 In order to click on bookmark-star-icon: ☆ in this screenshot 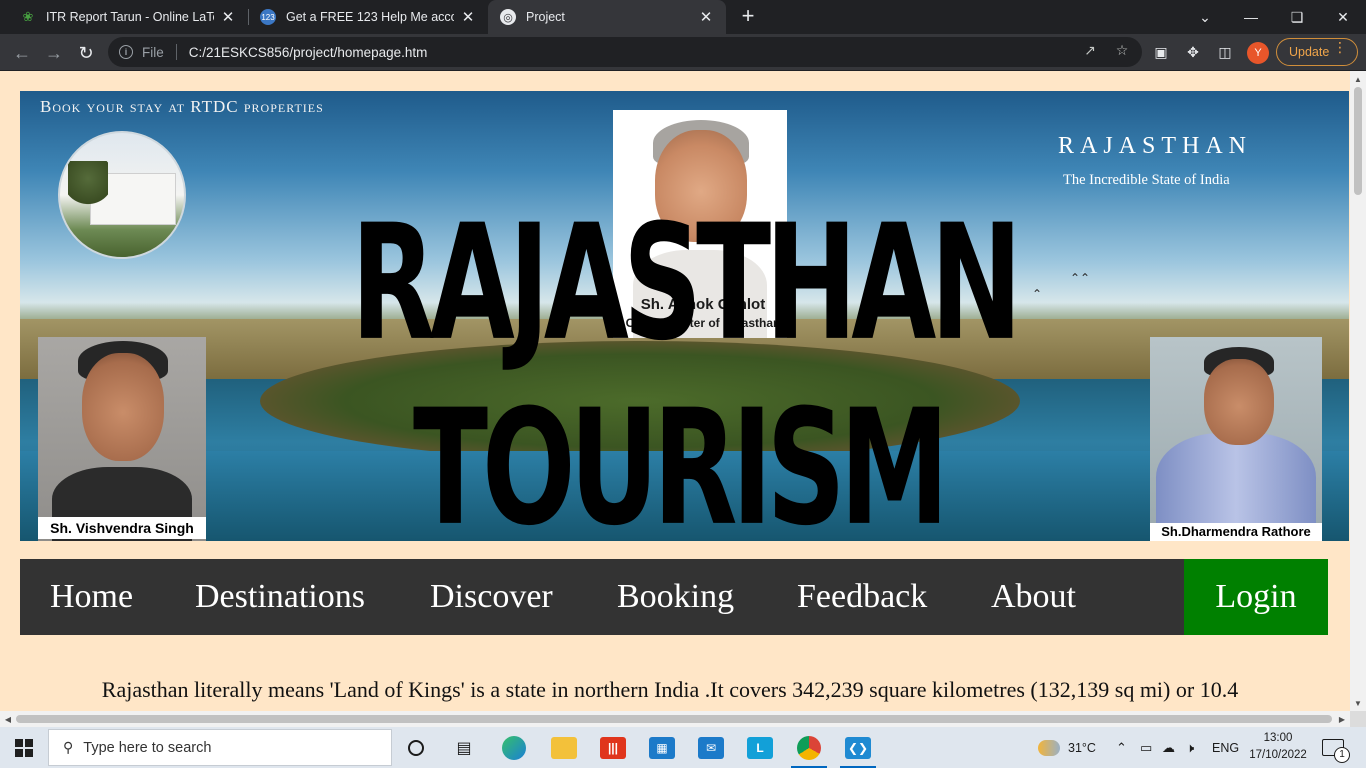, I will do `click(1122, 50)`.